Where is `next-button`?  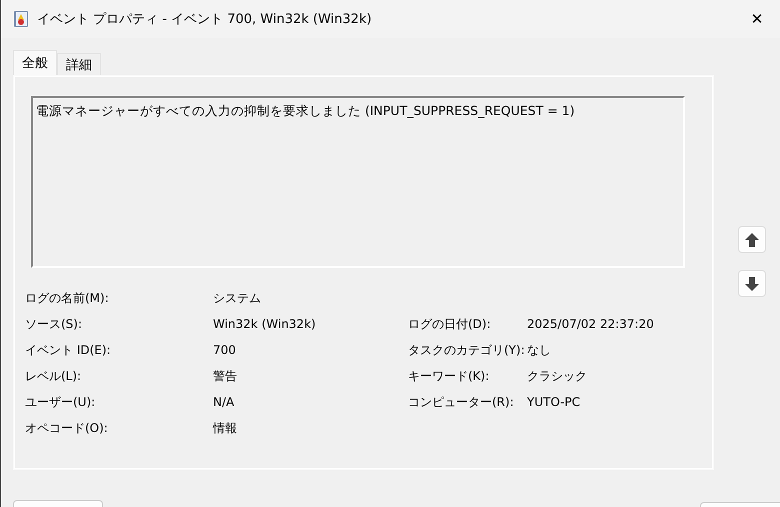
next-button is located at coordinates (752, 283).